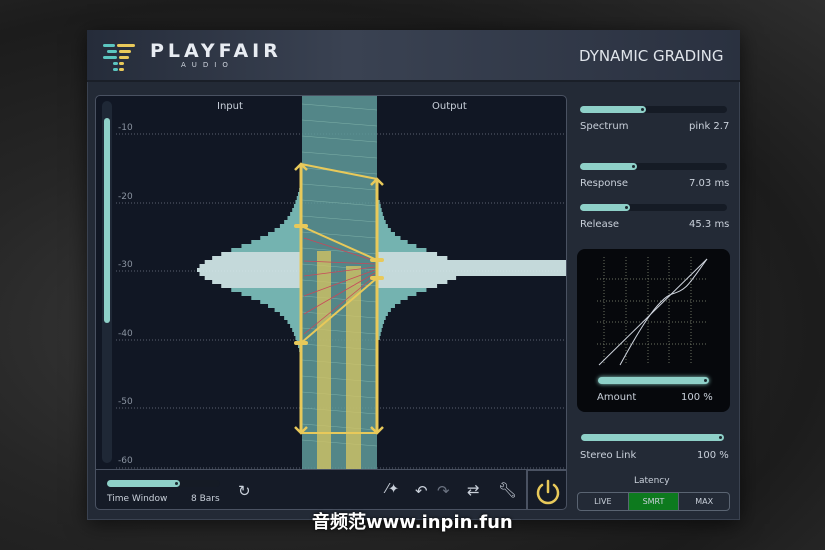 Image resolution: width=825 pixels, height=550 pixels. What do you see at coordinates (107, 220) in the screenshot?
I see `level-scrollbar-thumb` at bounding box center [107, 220].